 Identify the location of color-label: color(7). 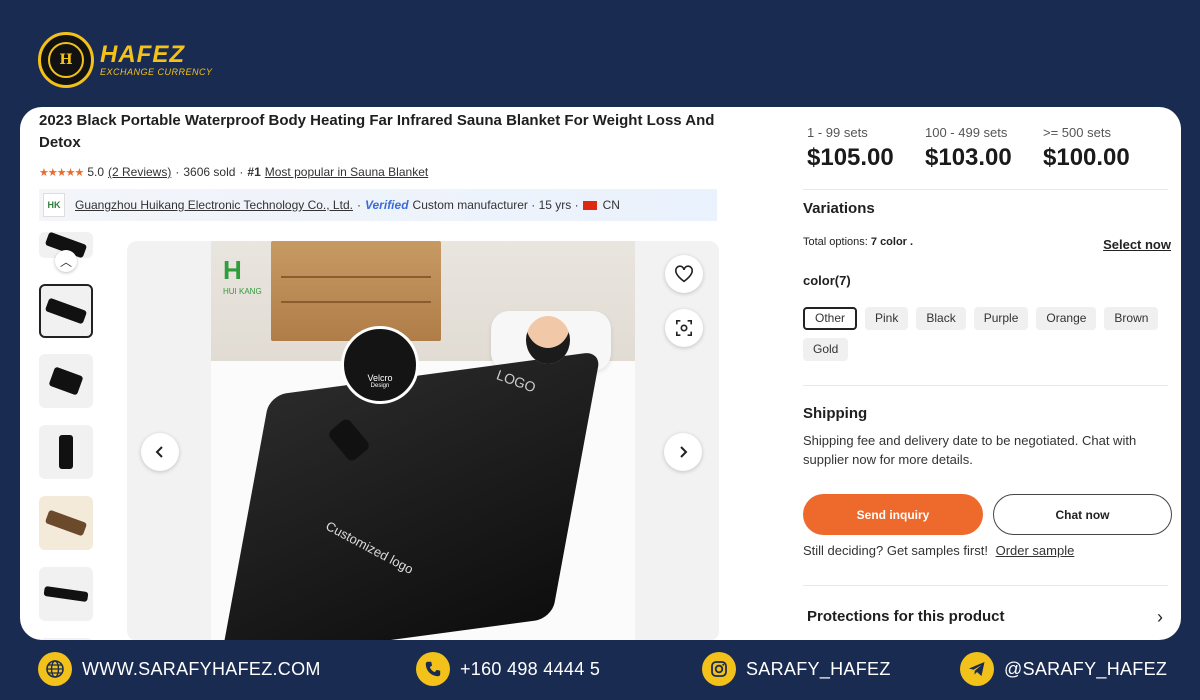
(827, 280).